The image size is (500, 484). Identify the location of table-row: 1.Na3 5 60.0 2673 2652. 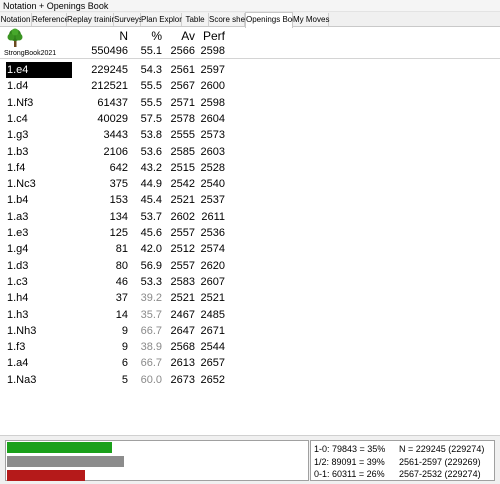
(250, 380).